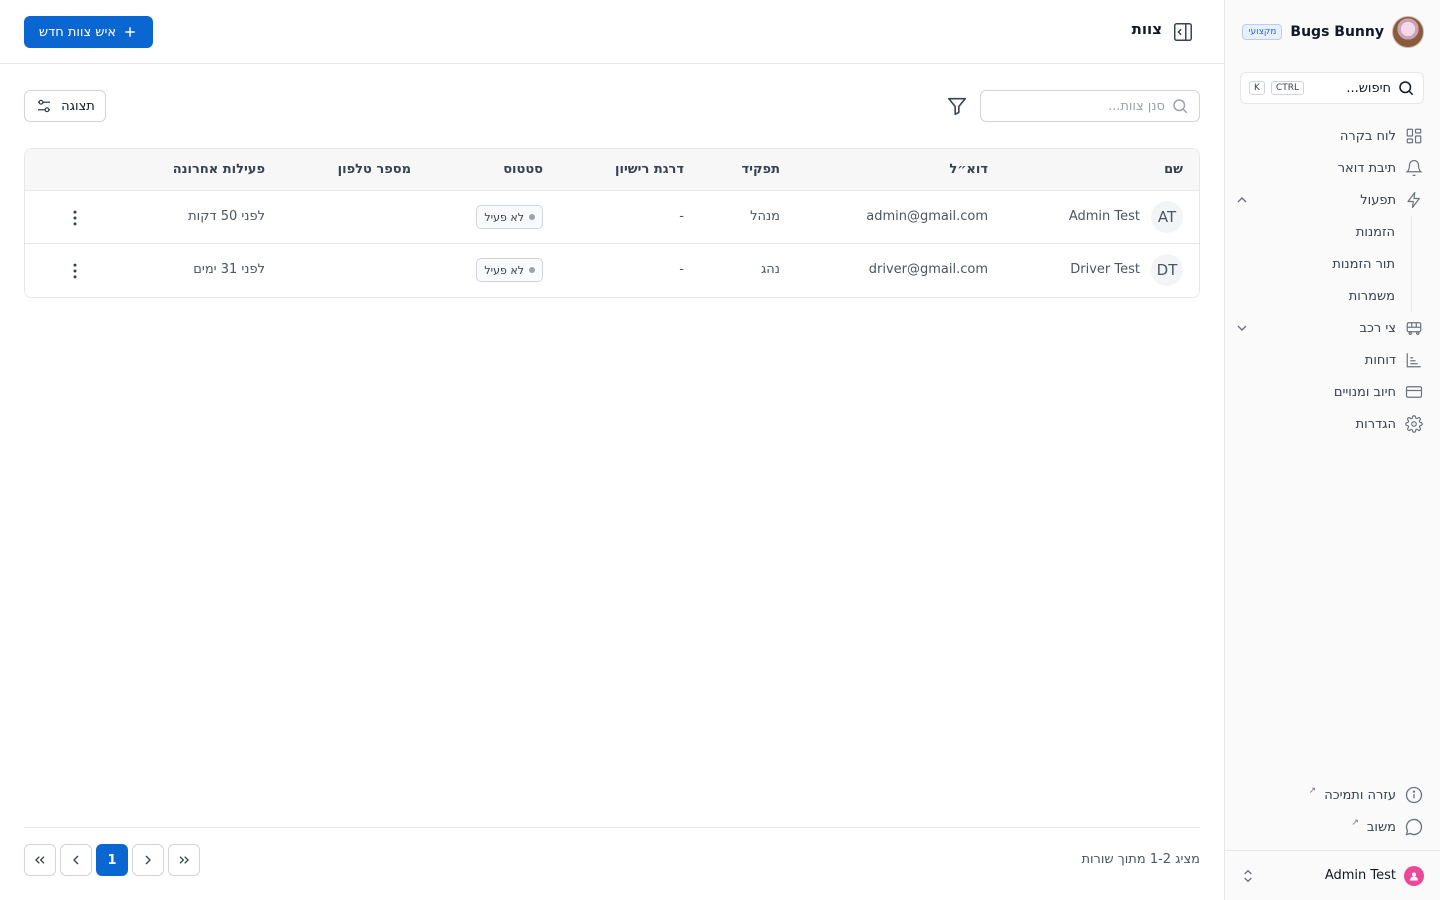 The width and height of the screenshot is (1440, 900). I want to click on last-page-button, so click(40, 860).